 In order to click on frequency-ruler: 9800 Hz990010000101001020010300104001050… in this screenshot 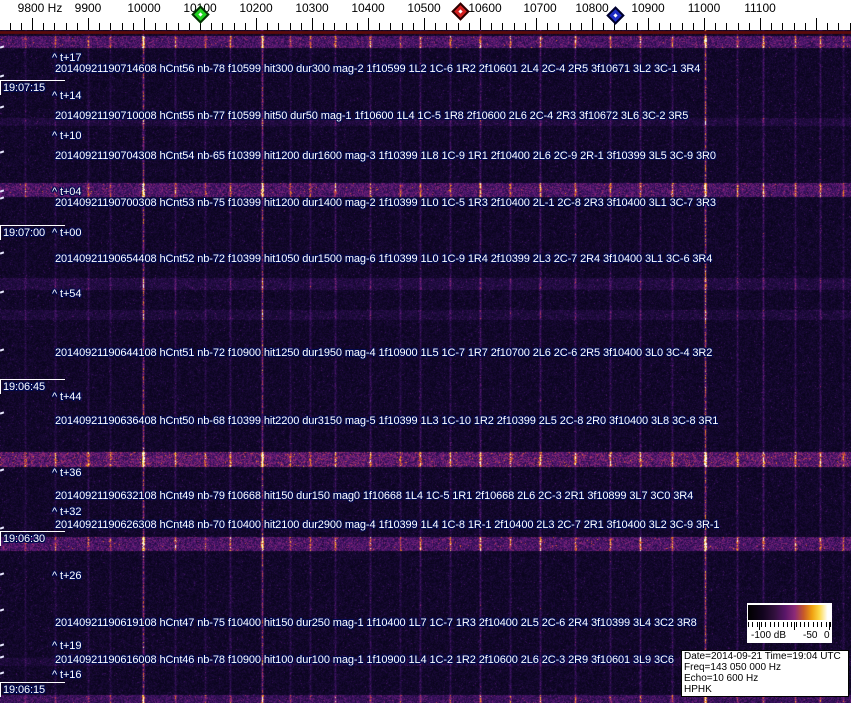, I will do `click(425, 15)`.